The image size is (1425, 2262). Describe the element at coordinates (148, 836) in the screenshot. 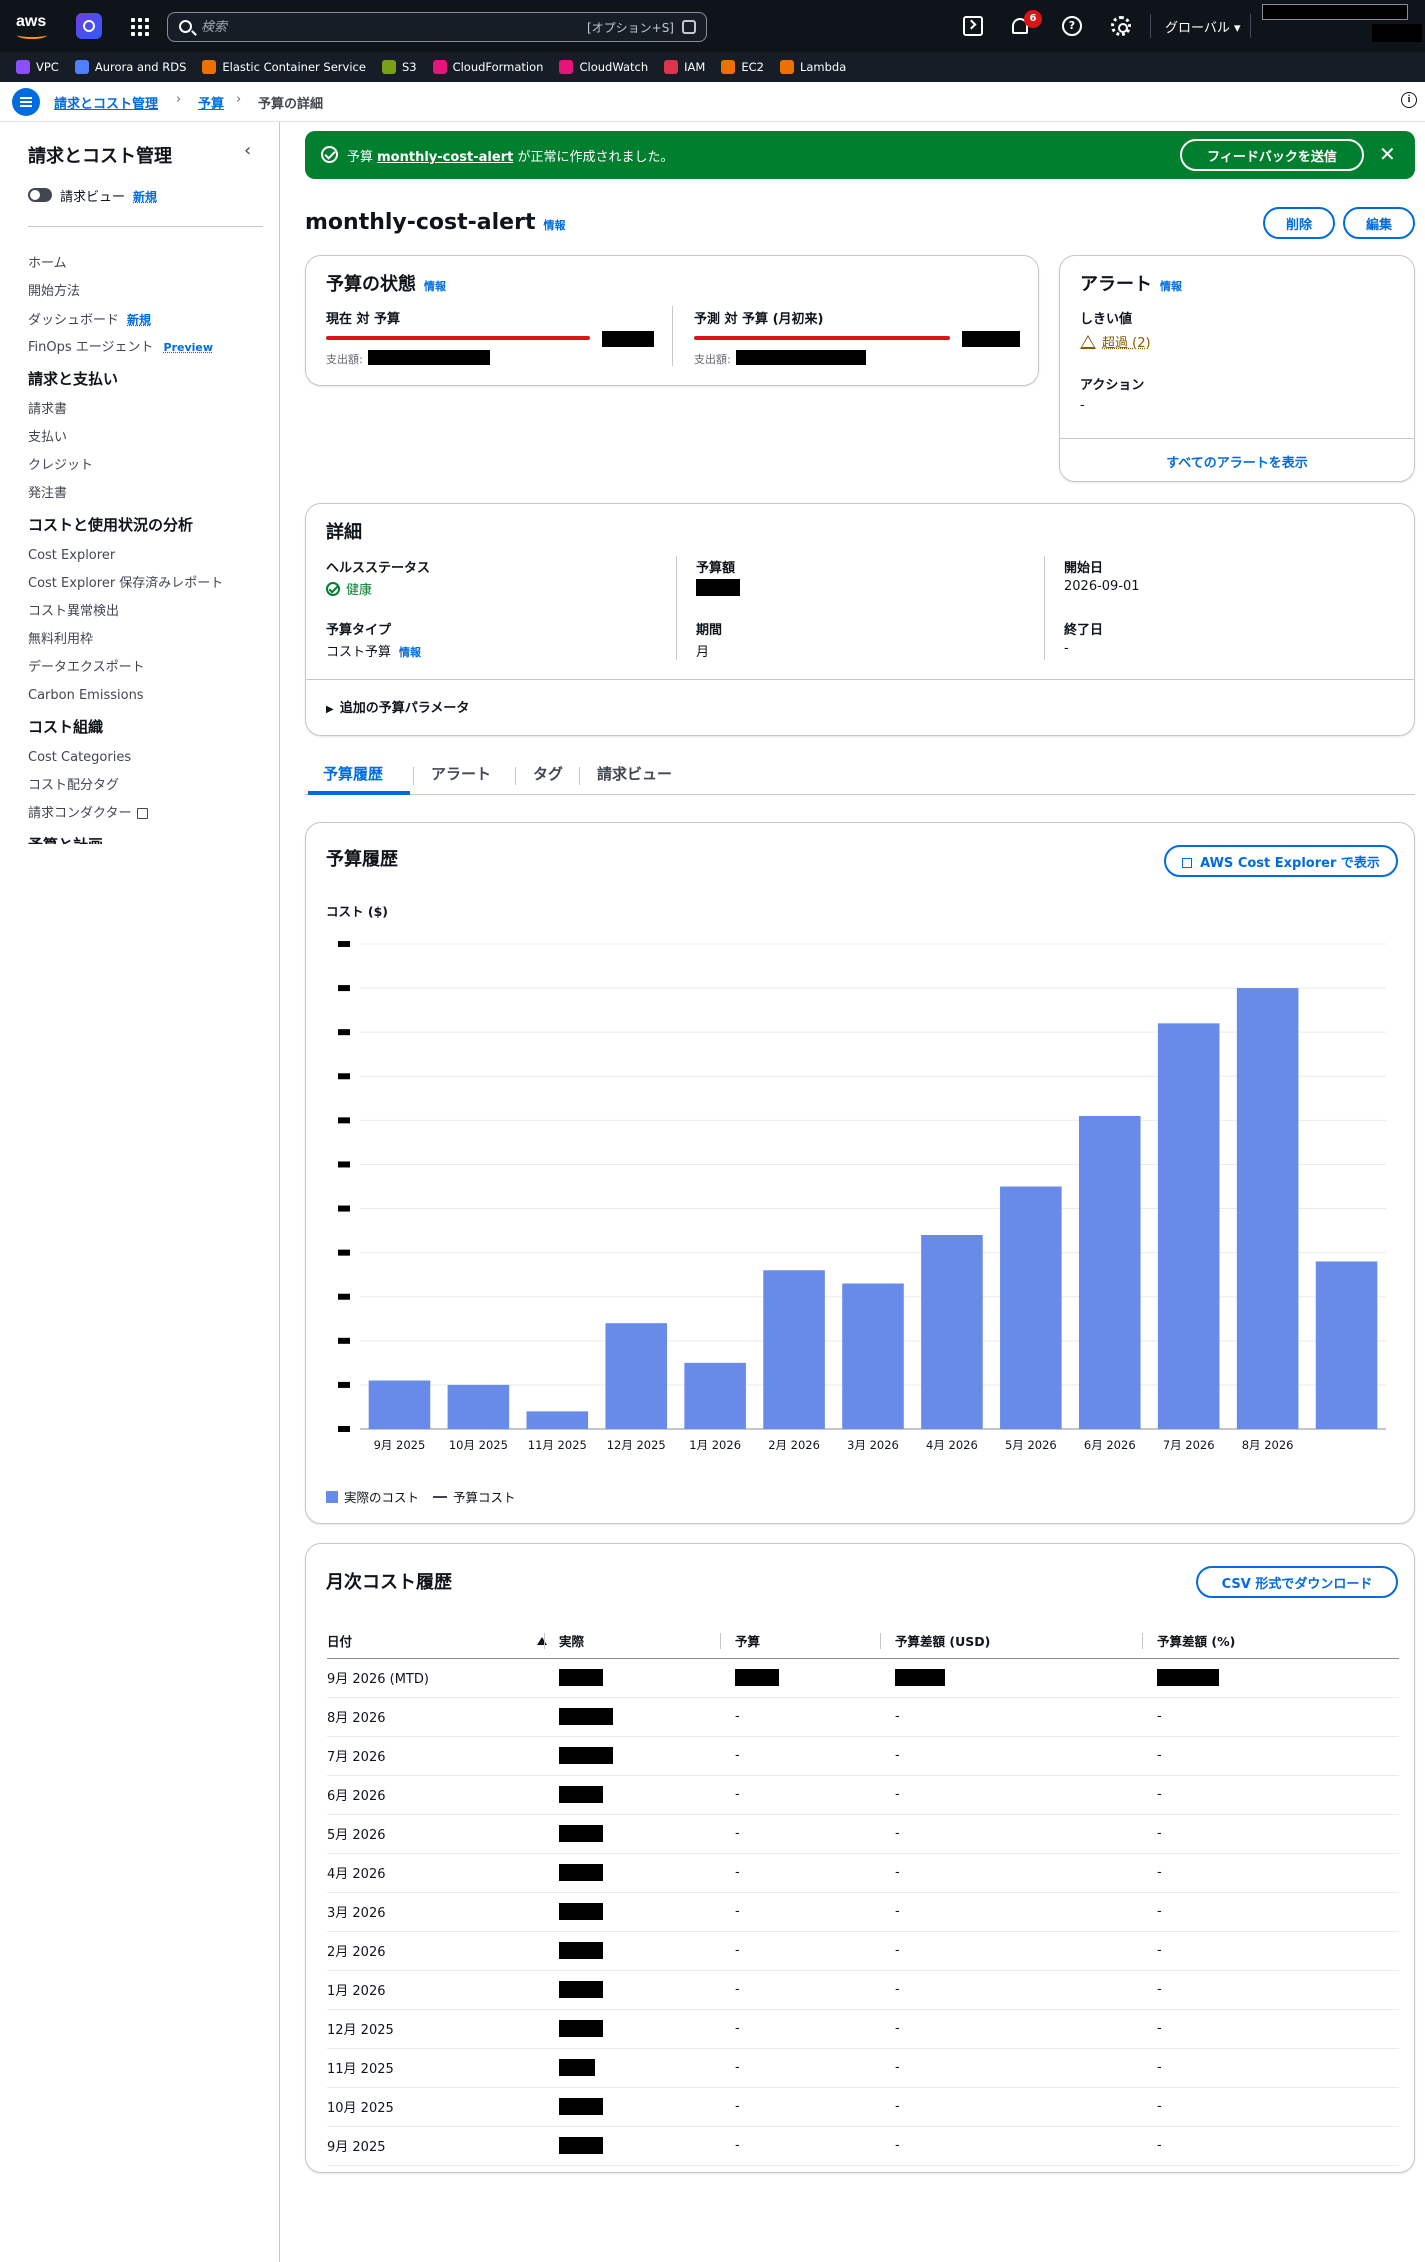

I see `sidebar-section-heading: 予算と計画` at that location.